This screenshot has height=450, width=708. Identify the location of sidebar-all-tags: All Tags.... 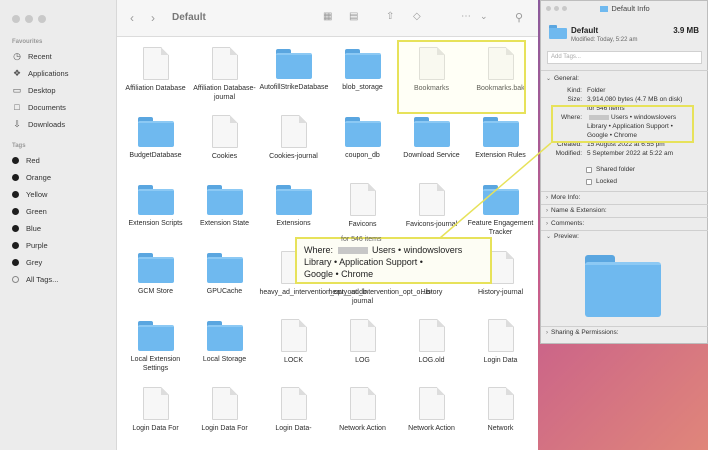
(35, 279).